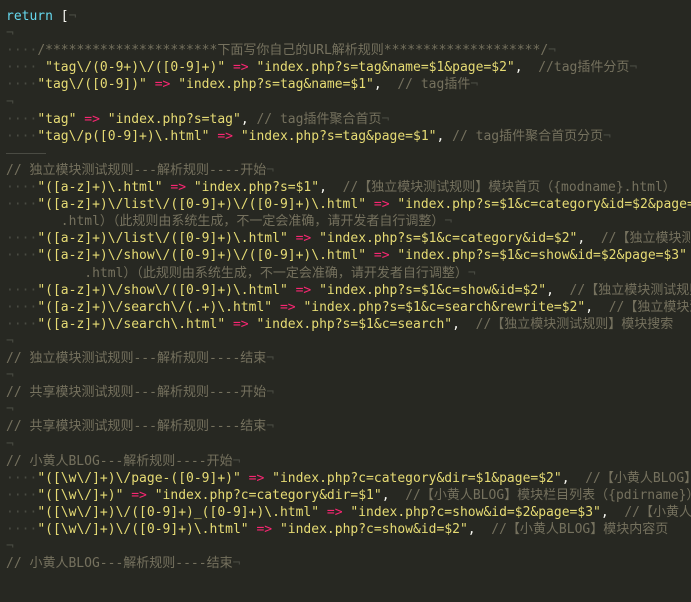  What do you see at coordinates (385, 68) in the screenshot?
I see `string-token: "index.php?s=tag&name=$1&page=$2"` at bounding box center [385, 68].